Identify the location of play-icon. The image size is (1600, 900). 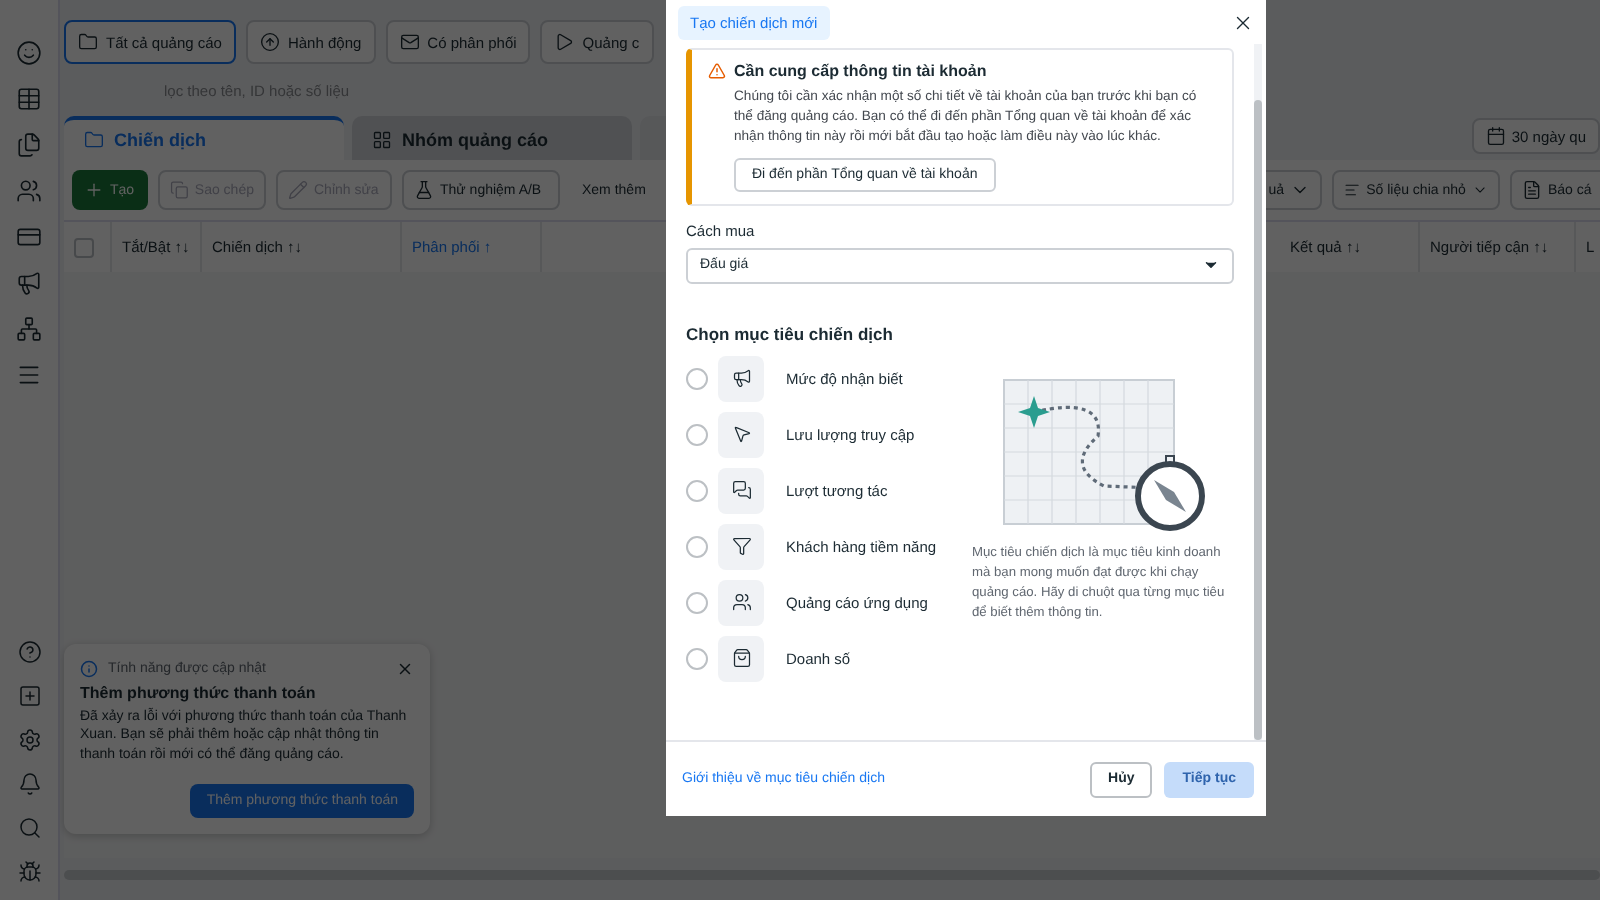
(564, 42).